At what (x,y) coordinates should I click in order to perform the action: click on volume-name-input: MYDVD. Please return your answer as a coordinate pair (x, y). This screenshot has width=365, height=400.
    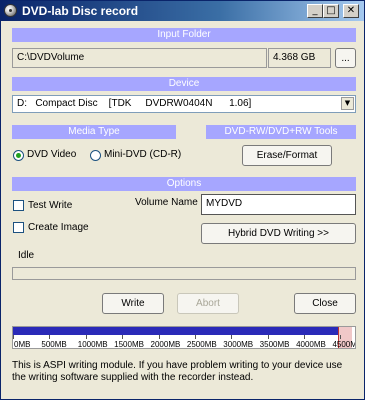
    Looking at the image, I should click on (278, 204).